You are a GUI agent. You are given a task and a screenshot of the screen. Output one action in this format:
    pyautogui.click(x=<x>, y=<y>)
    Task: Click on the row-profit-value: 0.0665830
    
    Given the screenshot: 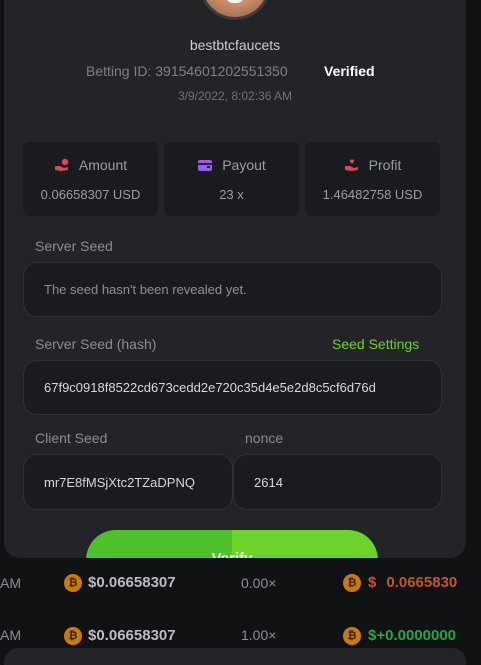 What is the action you would take?
    pyautogui.click(x=422, y=582)
    